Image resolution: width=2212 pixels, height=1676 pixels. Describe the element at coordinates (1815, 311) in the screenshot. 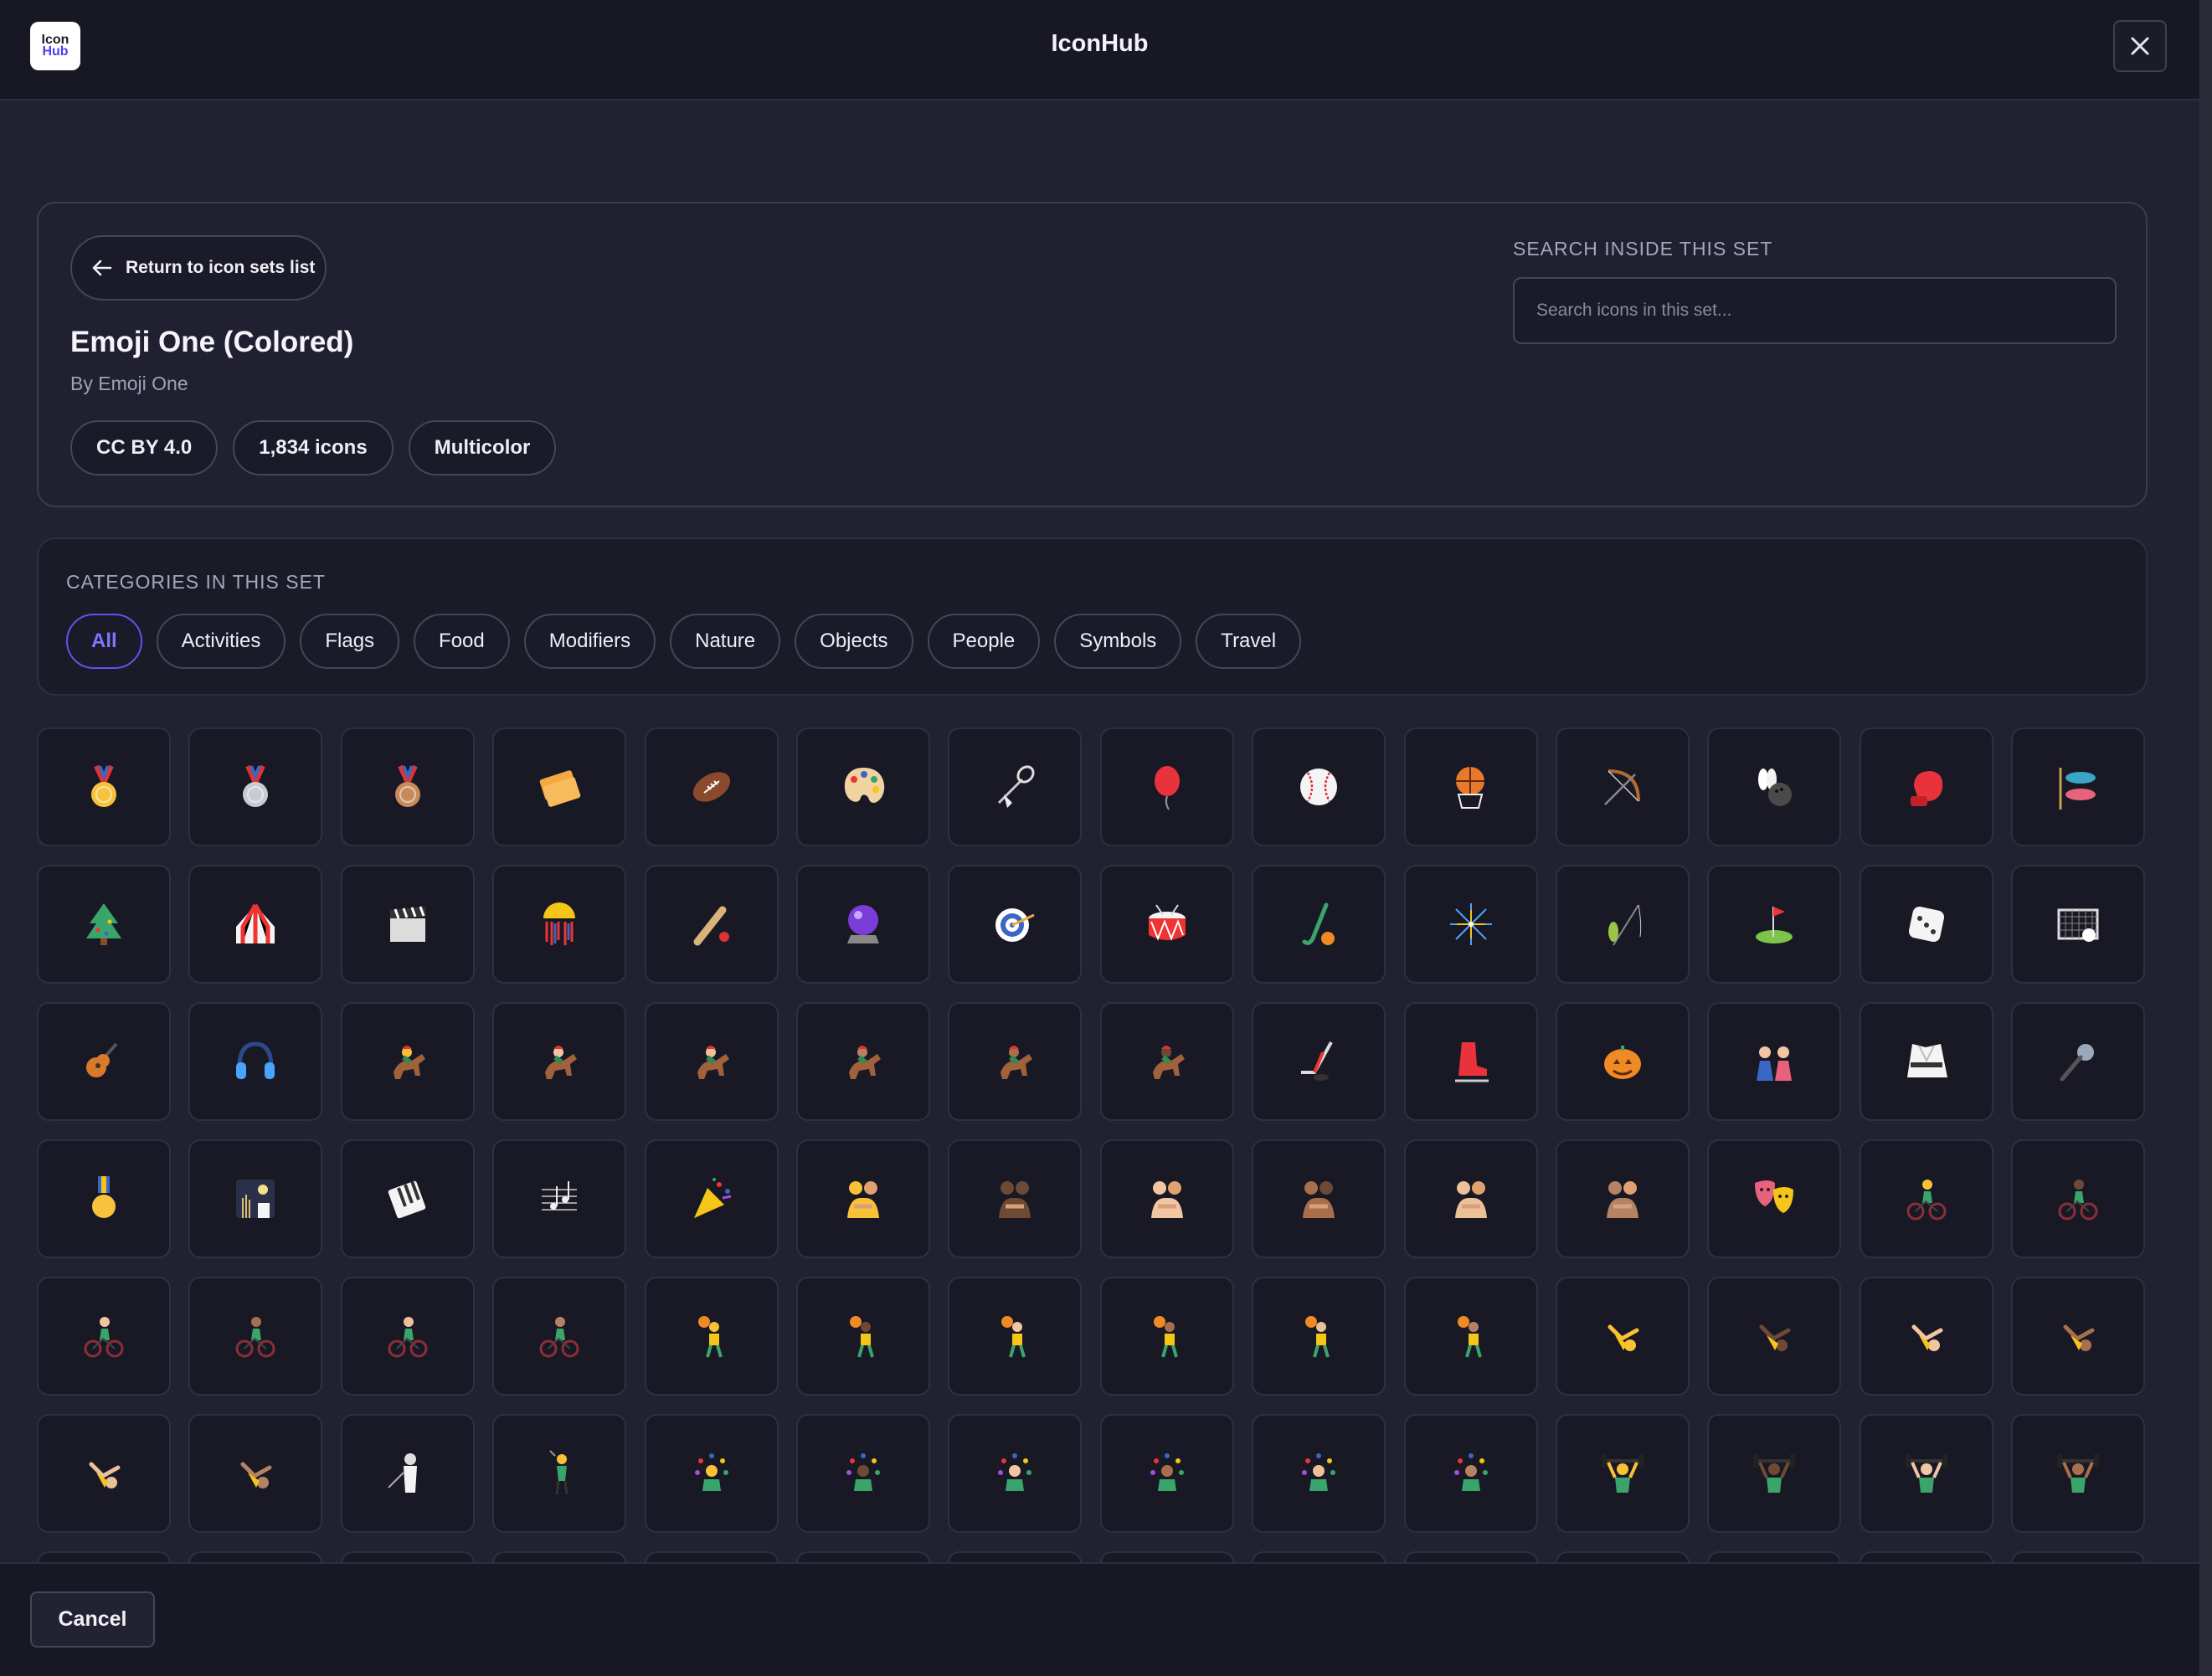

I see `search-input` at that location.